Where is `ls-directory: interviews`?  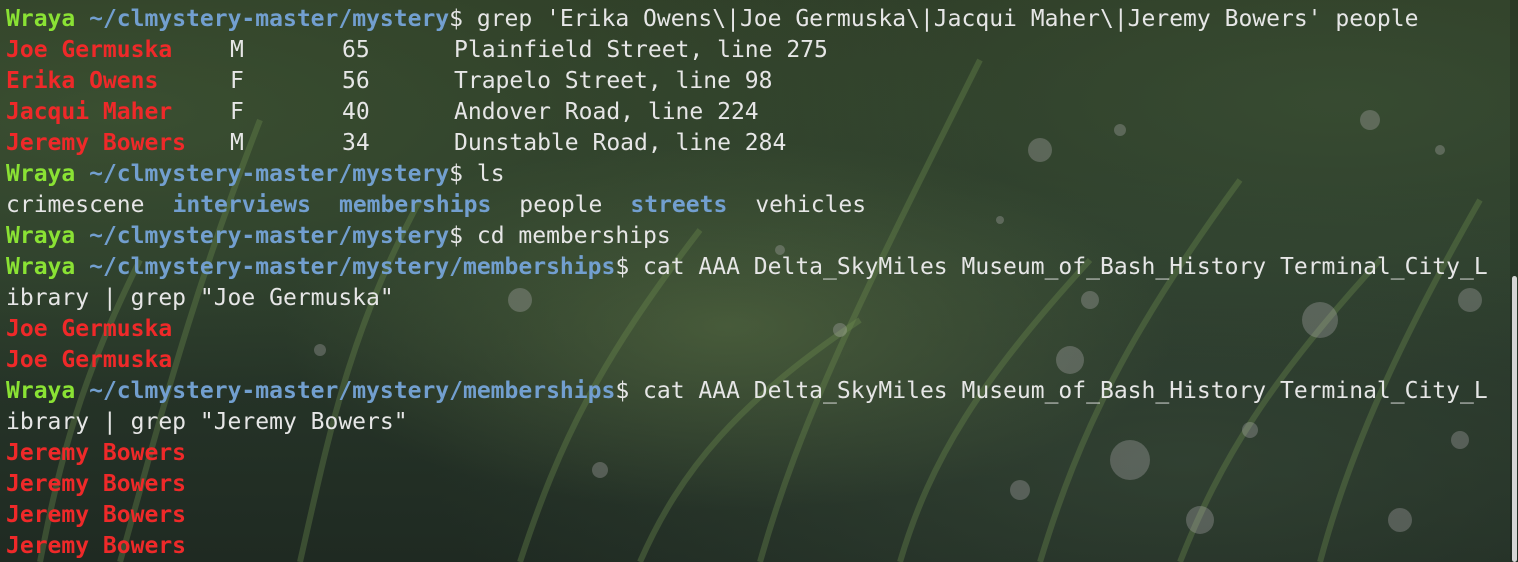
ls-directory: interviews is located at coordinates (241, 205).